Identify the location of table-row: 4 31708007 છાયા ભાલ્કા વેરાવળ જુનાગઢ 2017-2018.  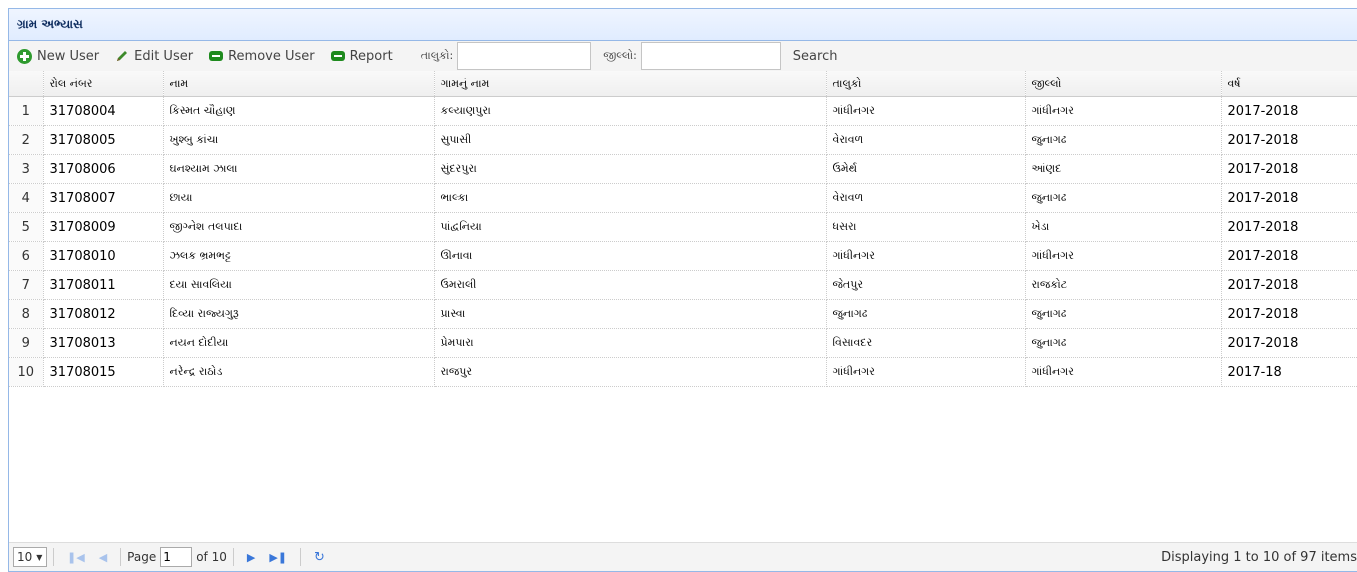
(683, 198).